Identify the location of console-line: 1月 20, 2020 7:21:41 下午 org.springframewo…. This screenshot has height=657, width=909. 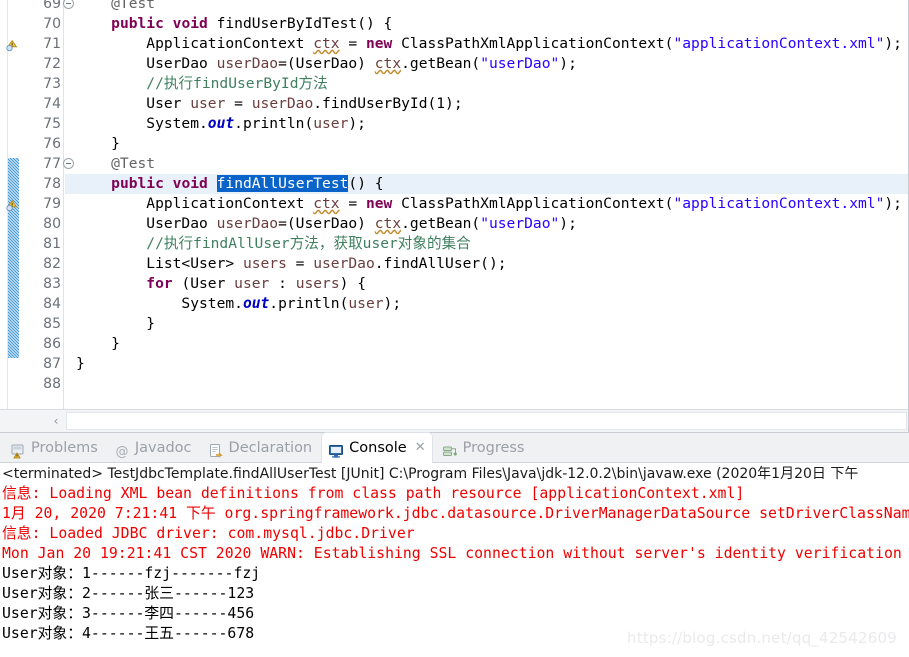
(455, 513).